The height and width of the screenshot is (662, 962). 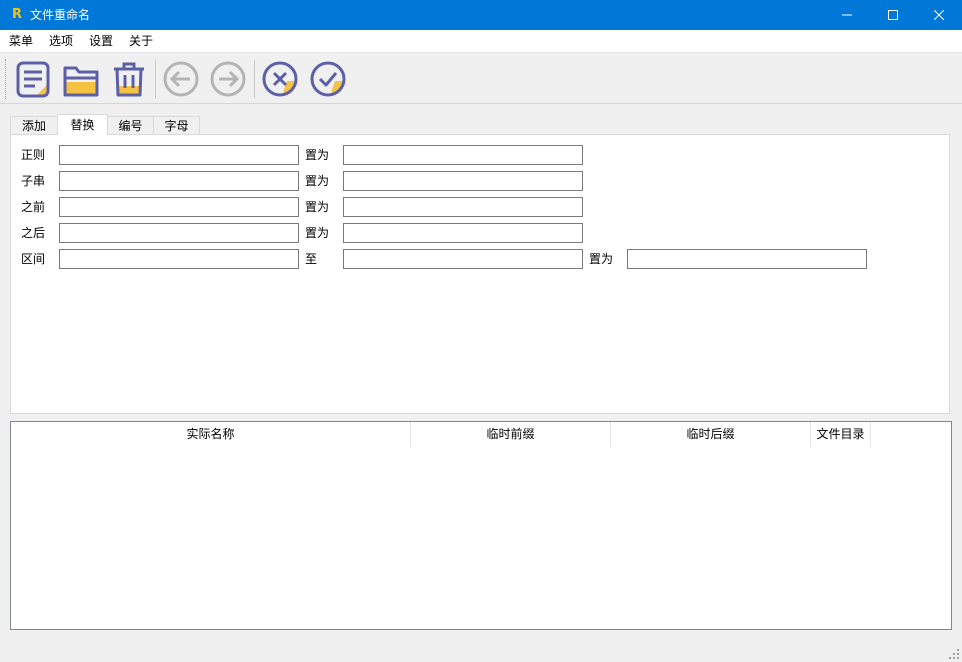 I want to click on close-icon, so click(x=939, y=15).